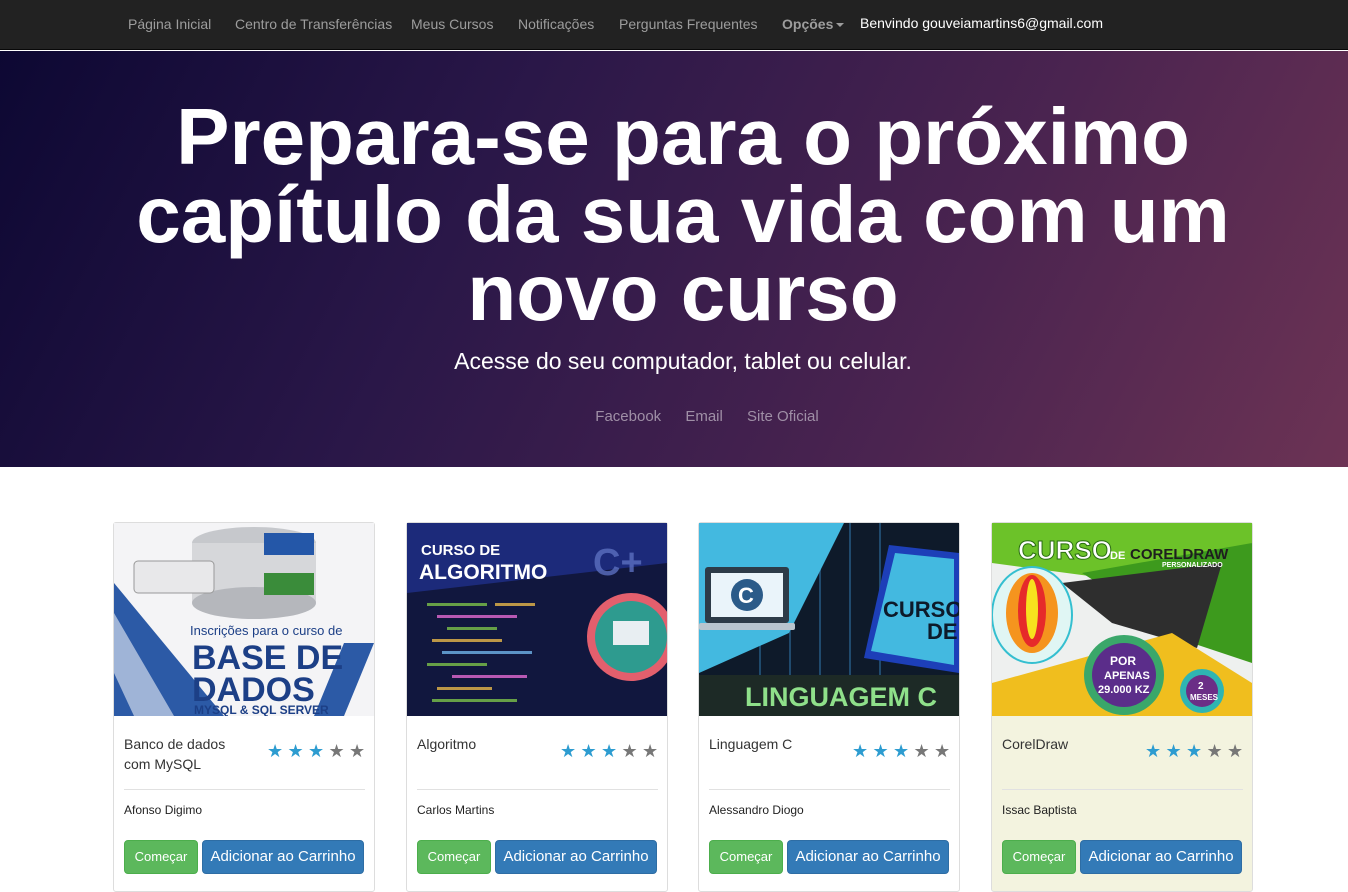 Image resolution: width=1348 pixels, height=892 pixels. What do you see at coordinates (456, 810) in the screenshot?
I see `course-author: Carlos Martins` at bounding box center [456, 810].